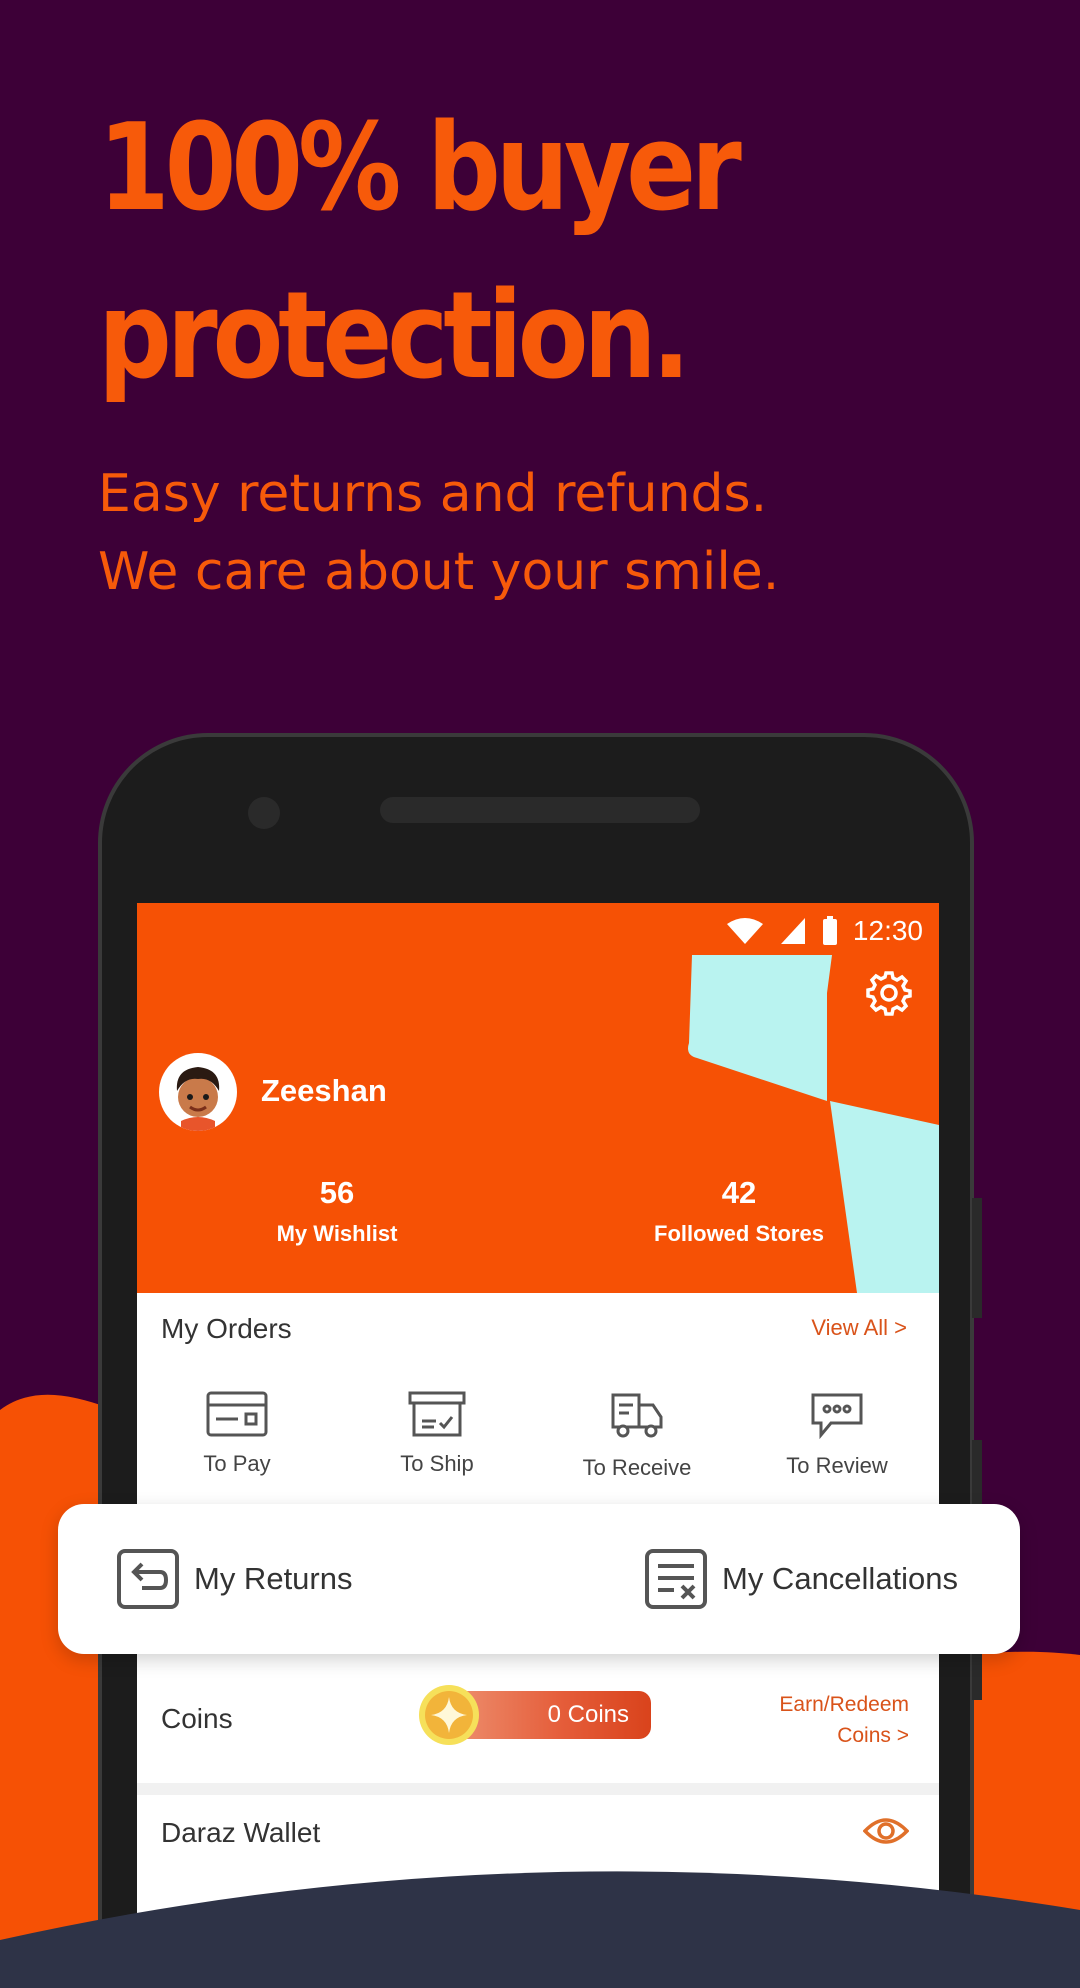 The image size is (1080, 1988). Describe the element at coordinates (837, 1416) in the screenshot. I see `chat-bubble-icon` at that location.